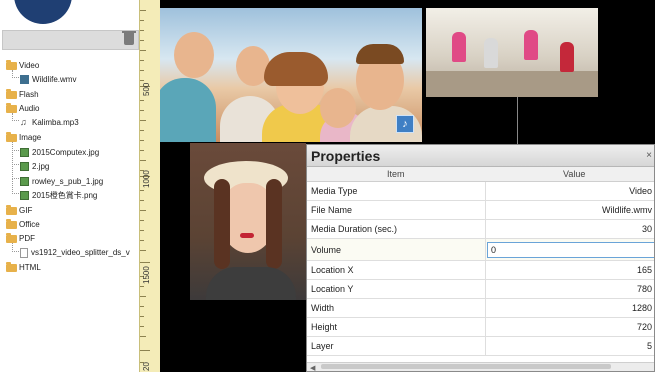  I want to click on ruler-label: 1000, so click(146, 179).